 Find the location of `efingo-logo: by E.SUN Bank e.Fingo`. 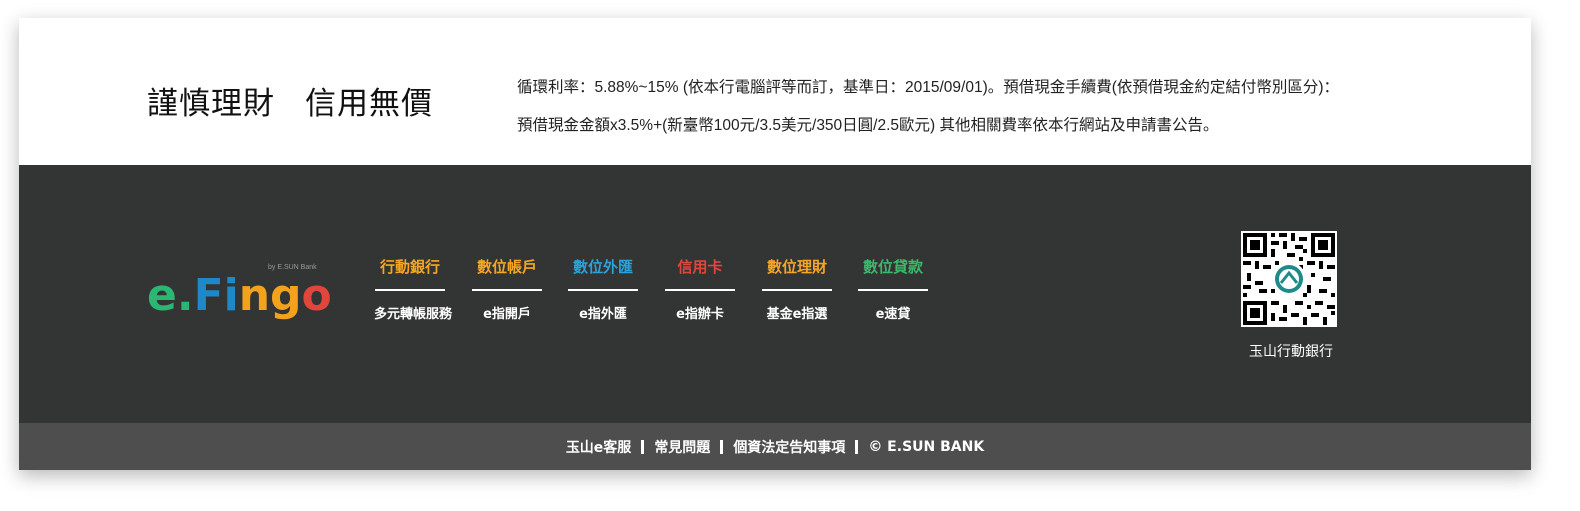

efingo-logo: by E.SUN Bank e.Fingo is located at coordinates (239, 295).